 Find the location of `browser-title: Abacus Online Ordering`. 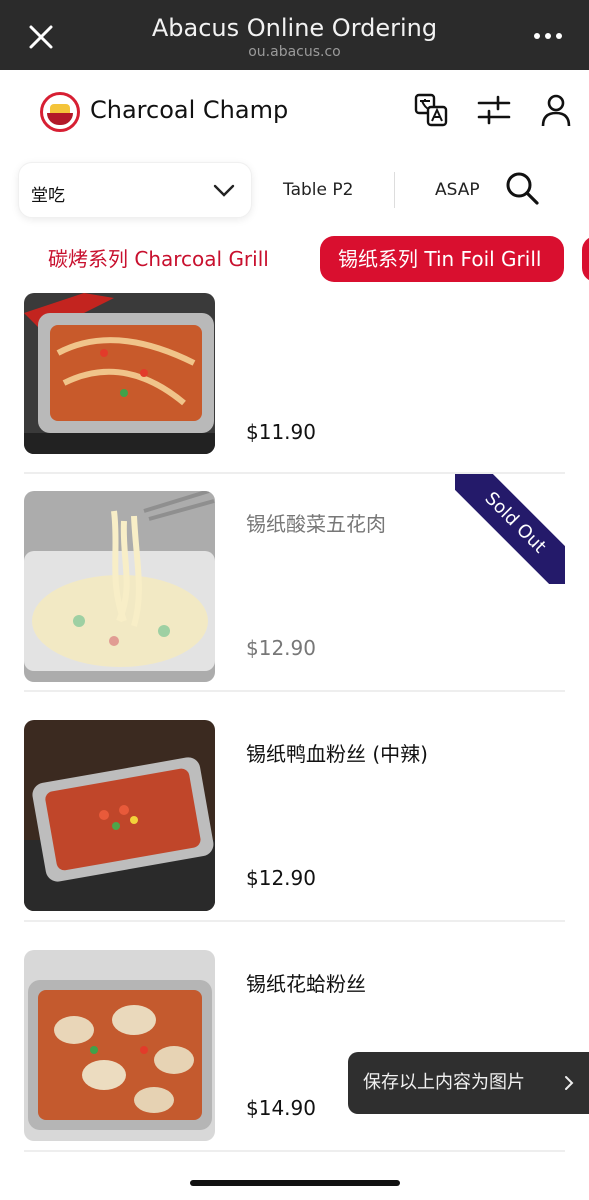

browser-title: Abacus Online Ordering is located at coordinates (294, 28).